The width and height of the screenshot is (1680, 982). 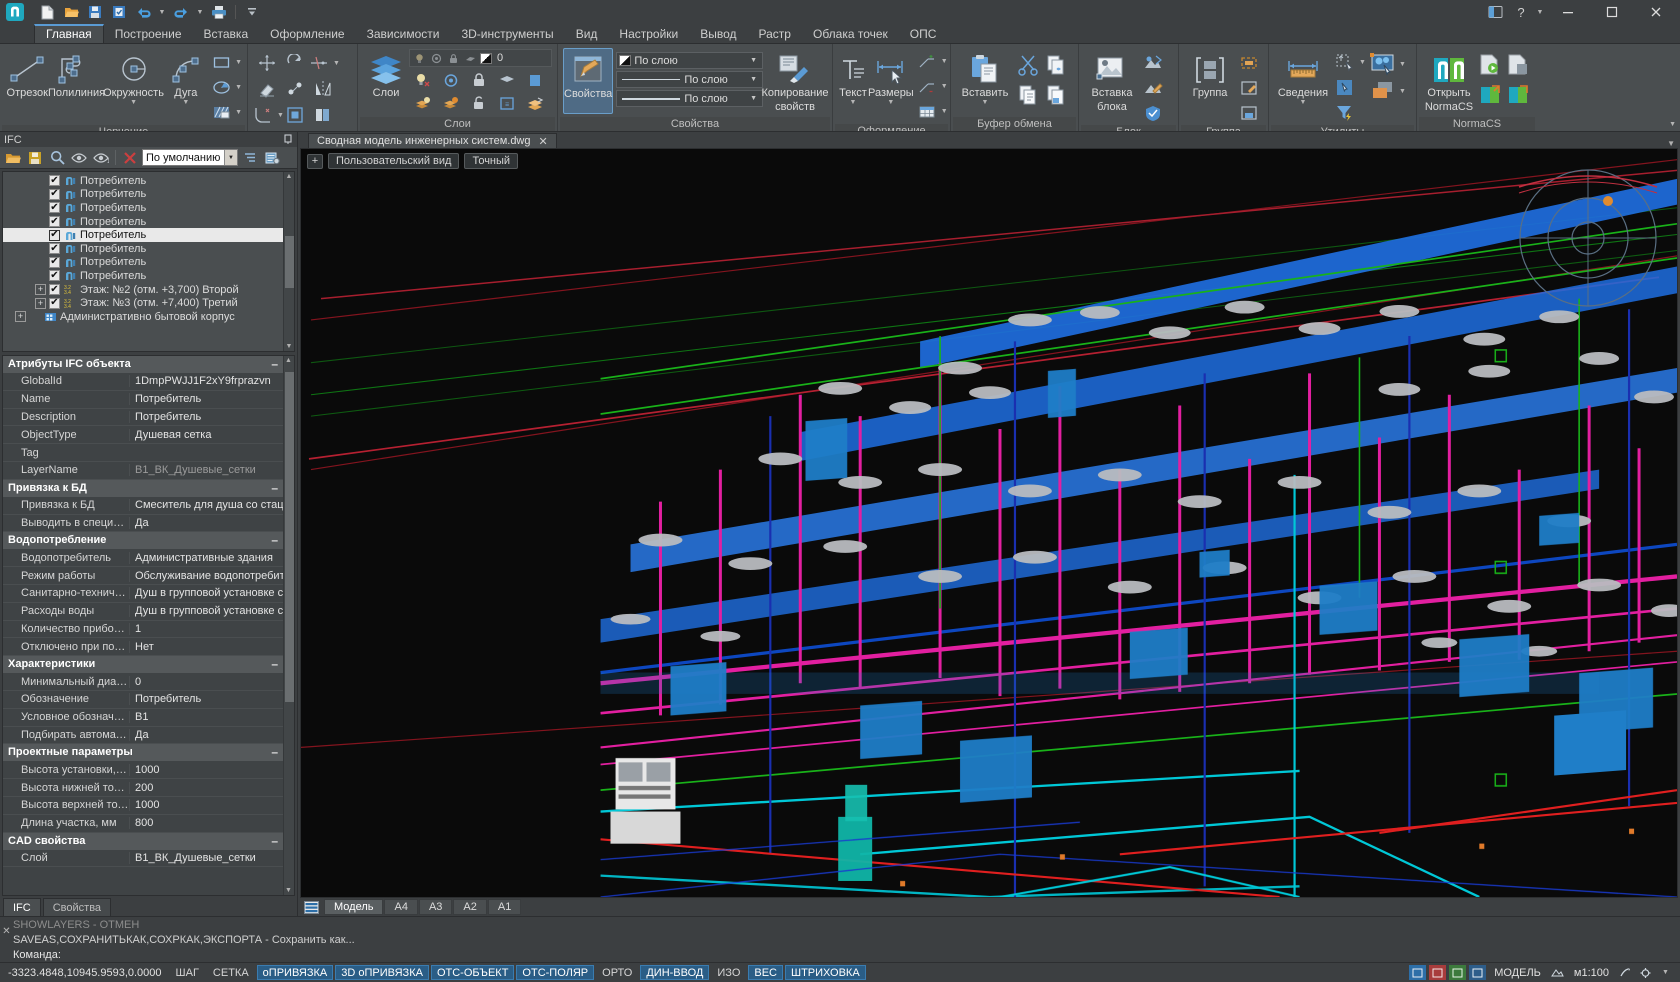 I want to click on document-tab-scroll-icon: ▼, so click(x=1671, y=143).